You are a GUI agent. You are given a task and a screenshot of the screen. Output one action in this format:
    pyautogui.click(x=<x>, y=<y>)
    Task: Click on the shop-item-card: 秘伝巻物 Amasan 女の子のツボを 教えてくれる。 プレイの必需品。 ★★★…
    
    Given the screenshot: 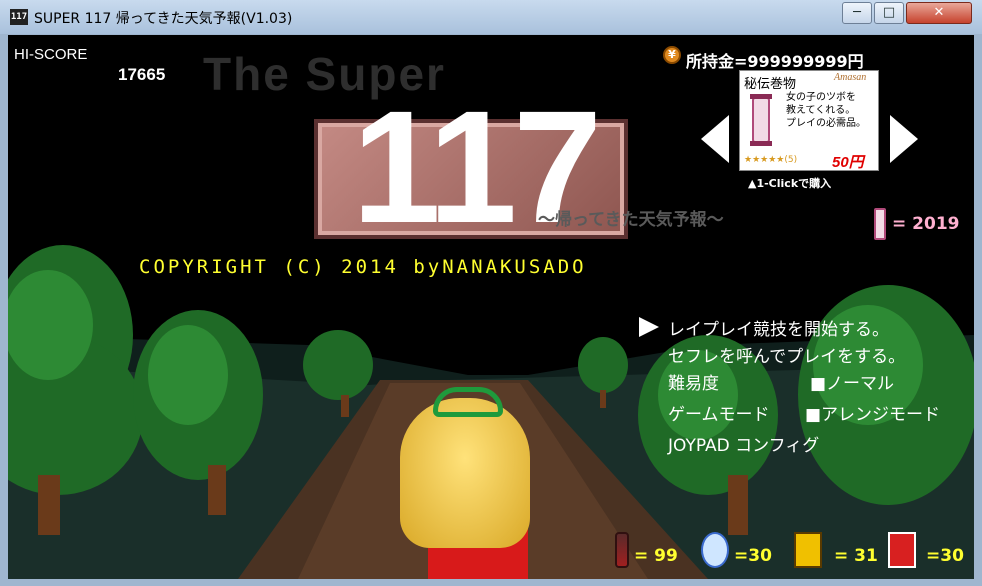 What is the action you would take?
    pyautogui.click(x=809, y=120)
    